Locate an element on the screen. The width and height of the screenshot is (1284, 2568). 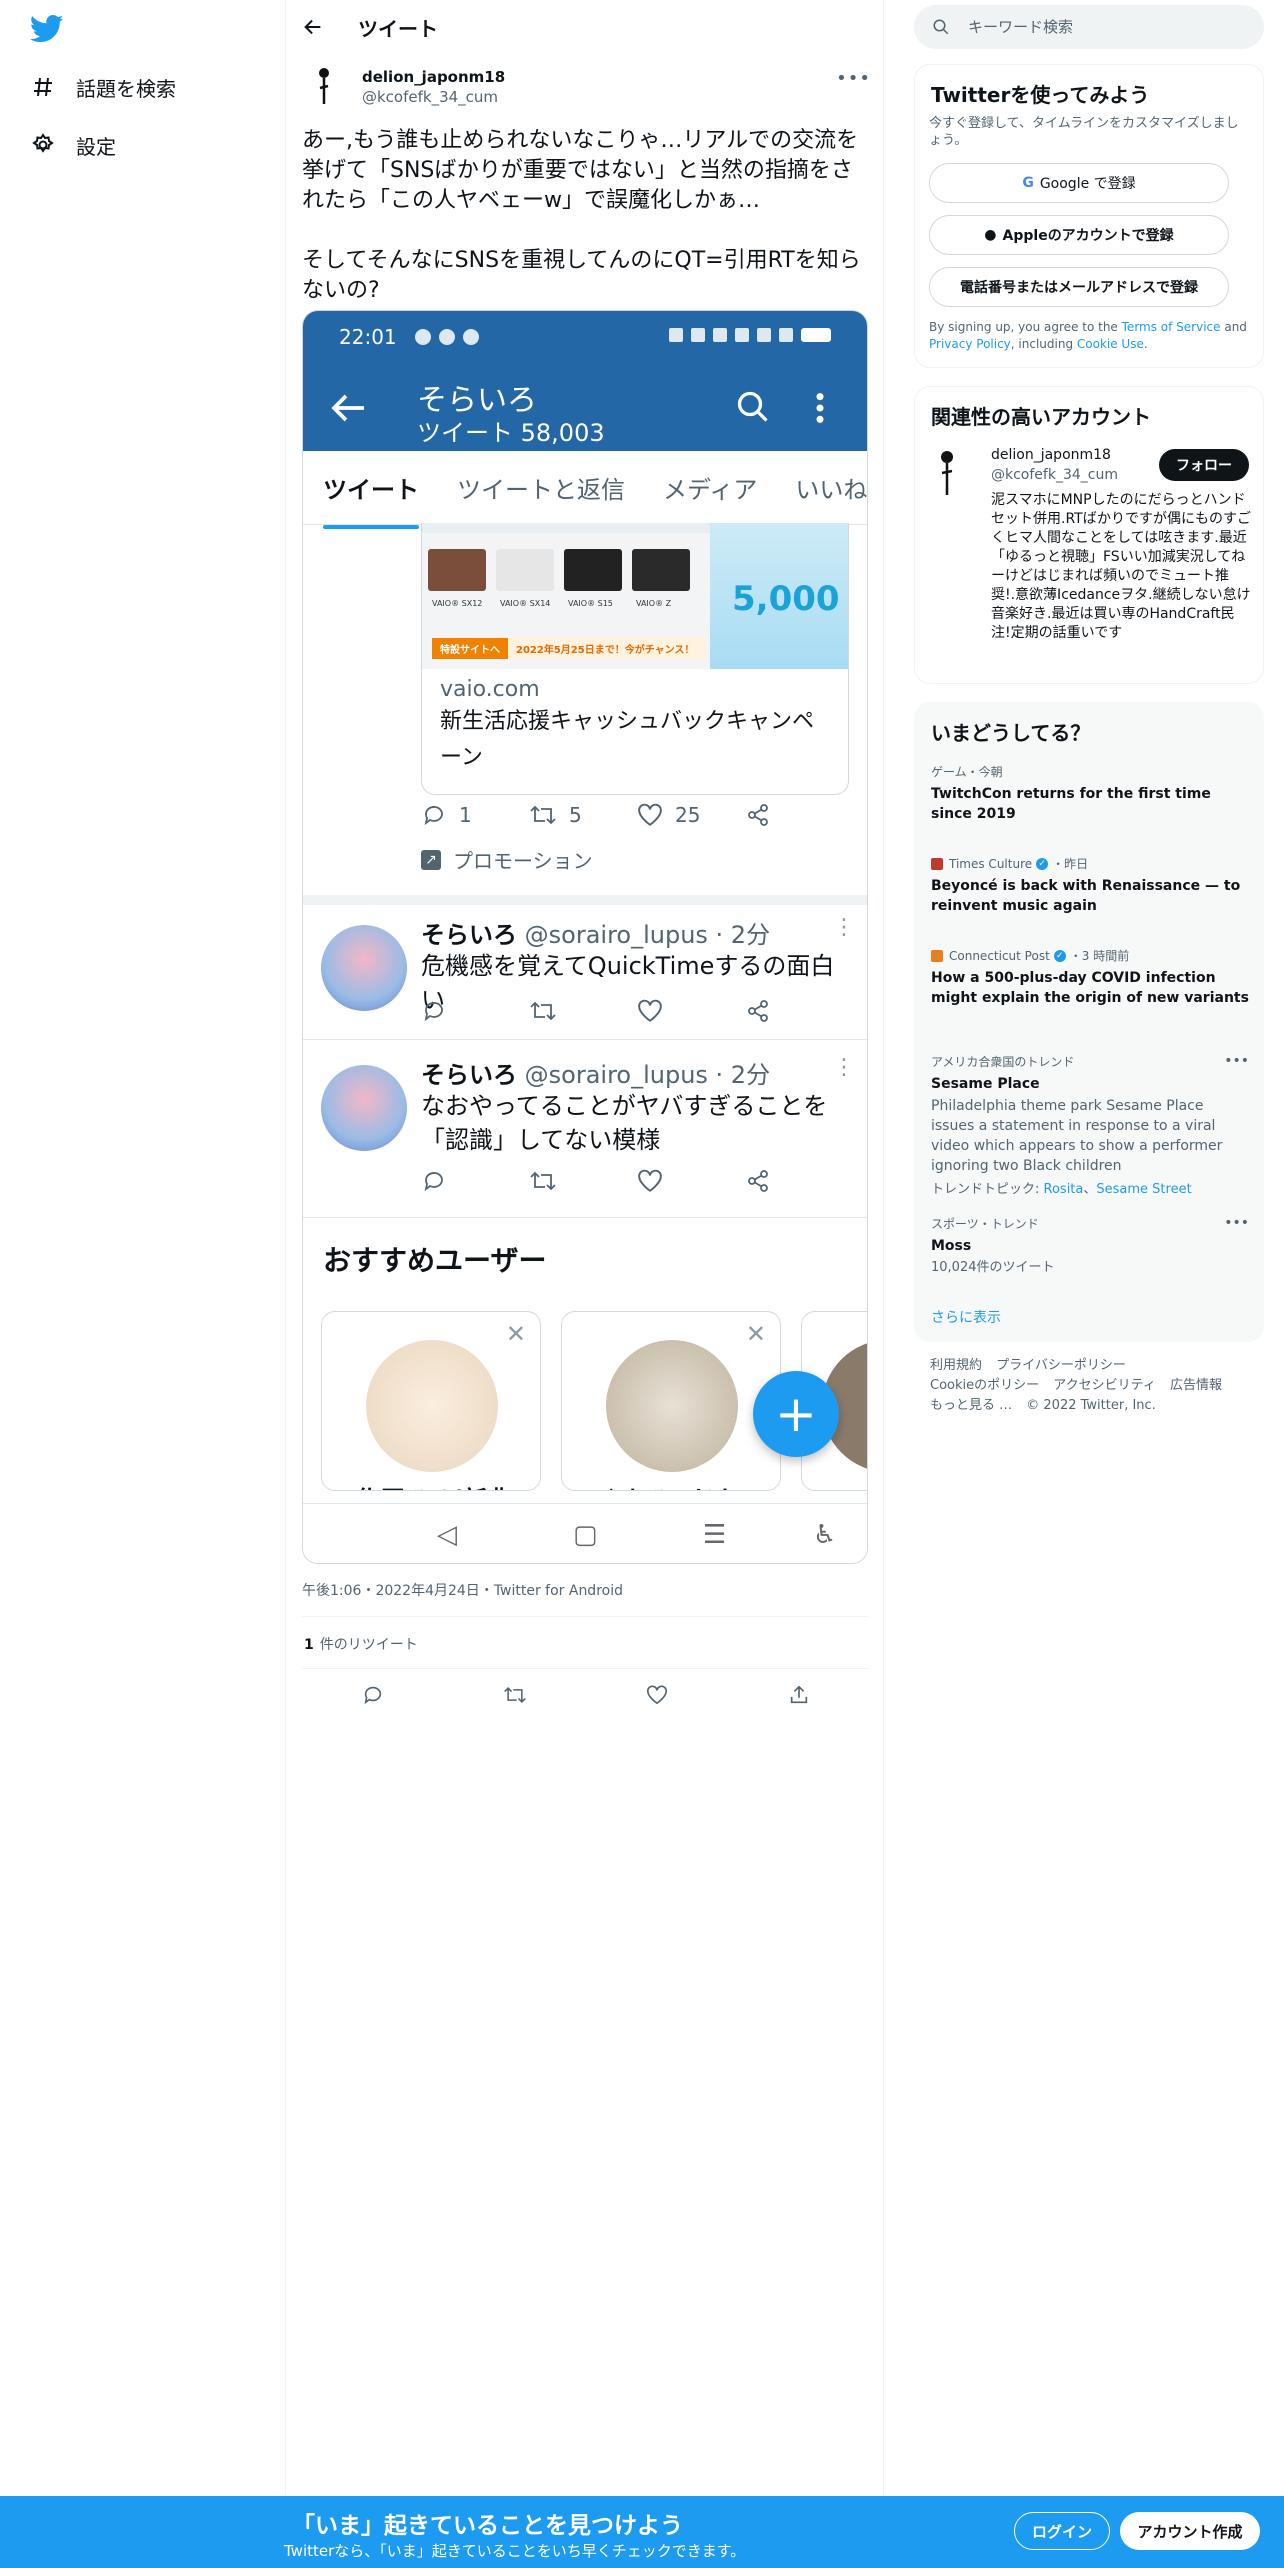
privacy-link: Privacy Policy is located at coordinates (970, 344).